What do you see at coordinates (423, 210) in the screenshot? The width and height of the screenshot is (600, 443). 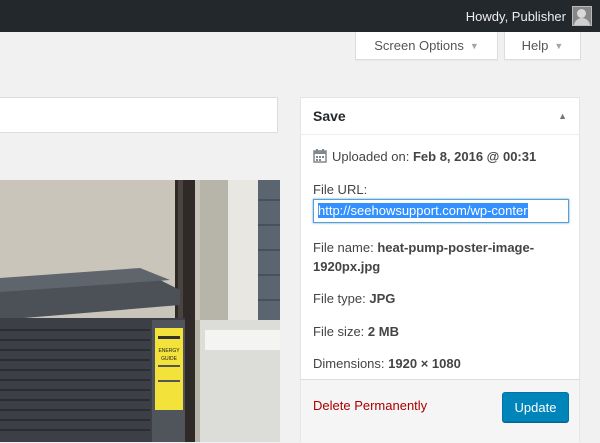 I see `file-url-value: http://seehowsupport.com/wp-conter` at bounding box center [423, 210].